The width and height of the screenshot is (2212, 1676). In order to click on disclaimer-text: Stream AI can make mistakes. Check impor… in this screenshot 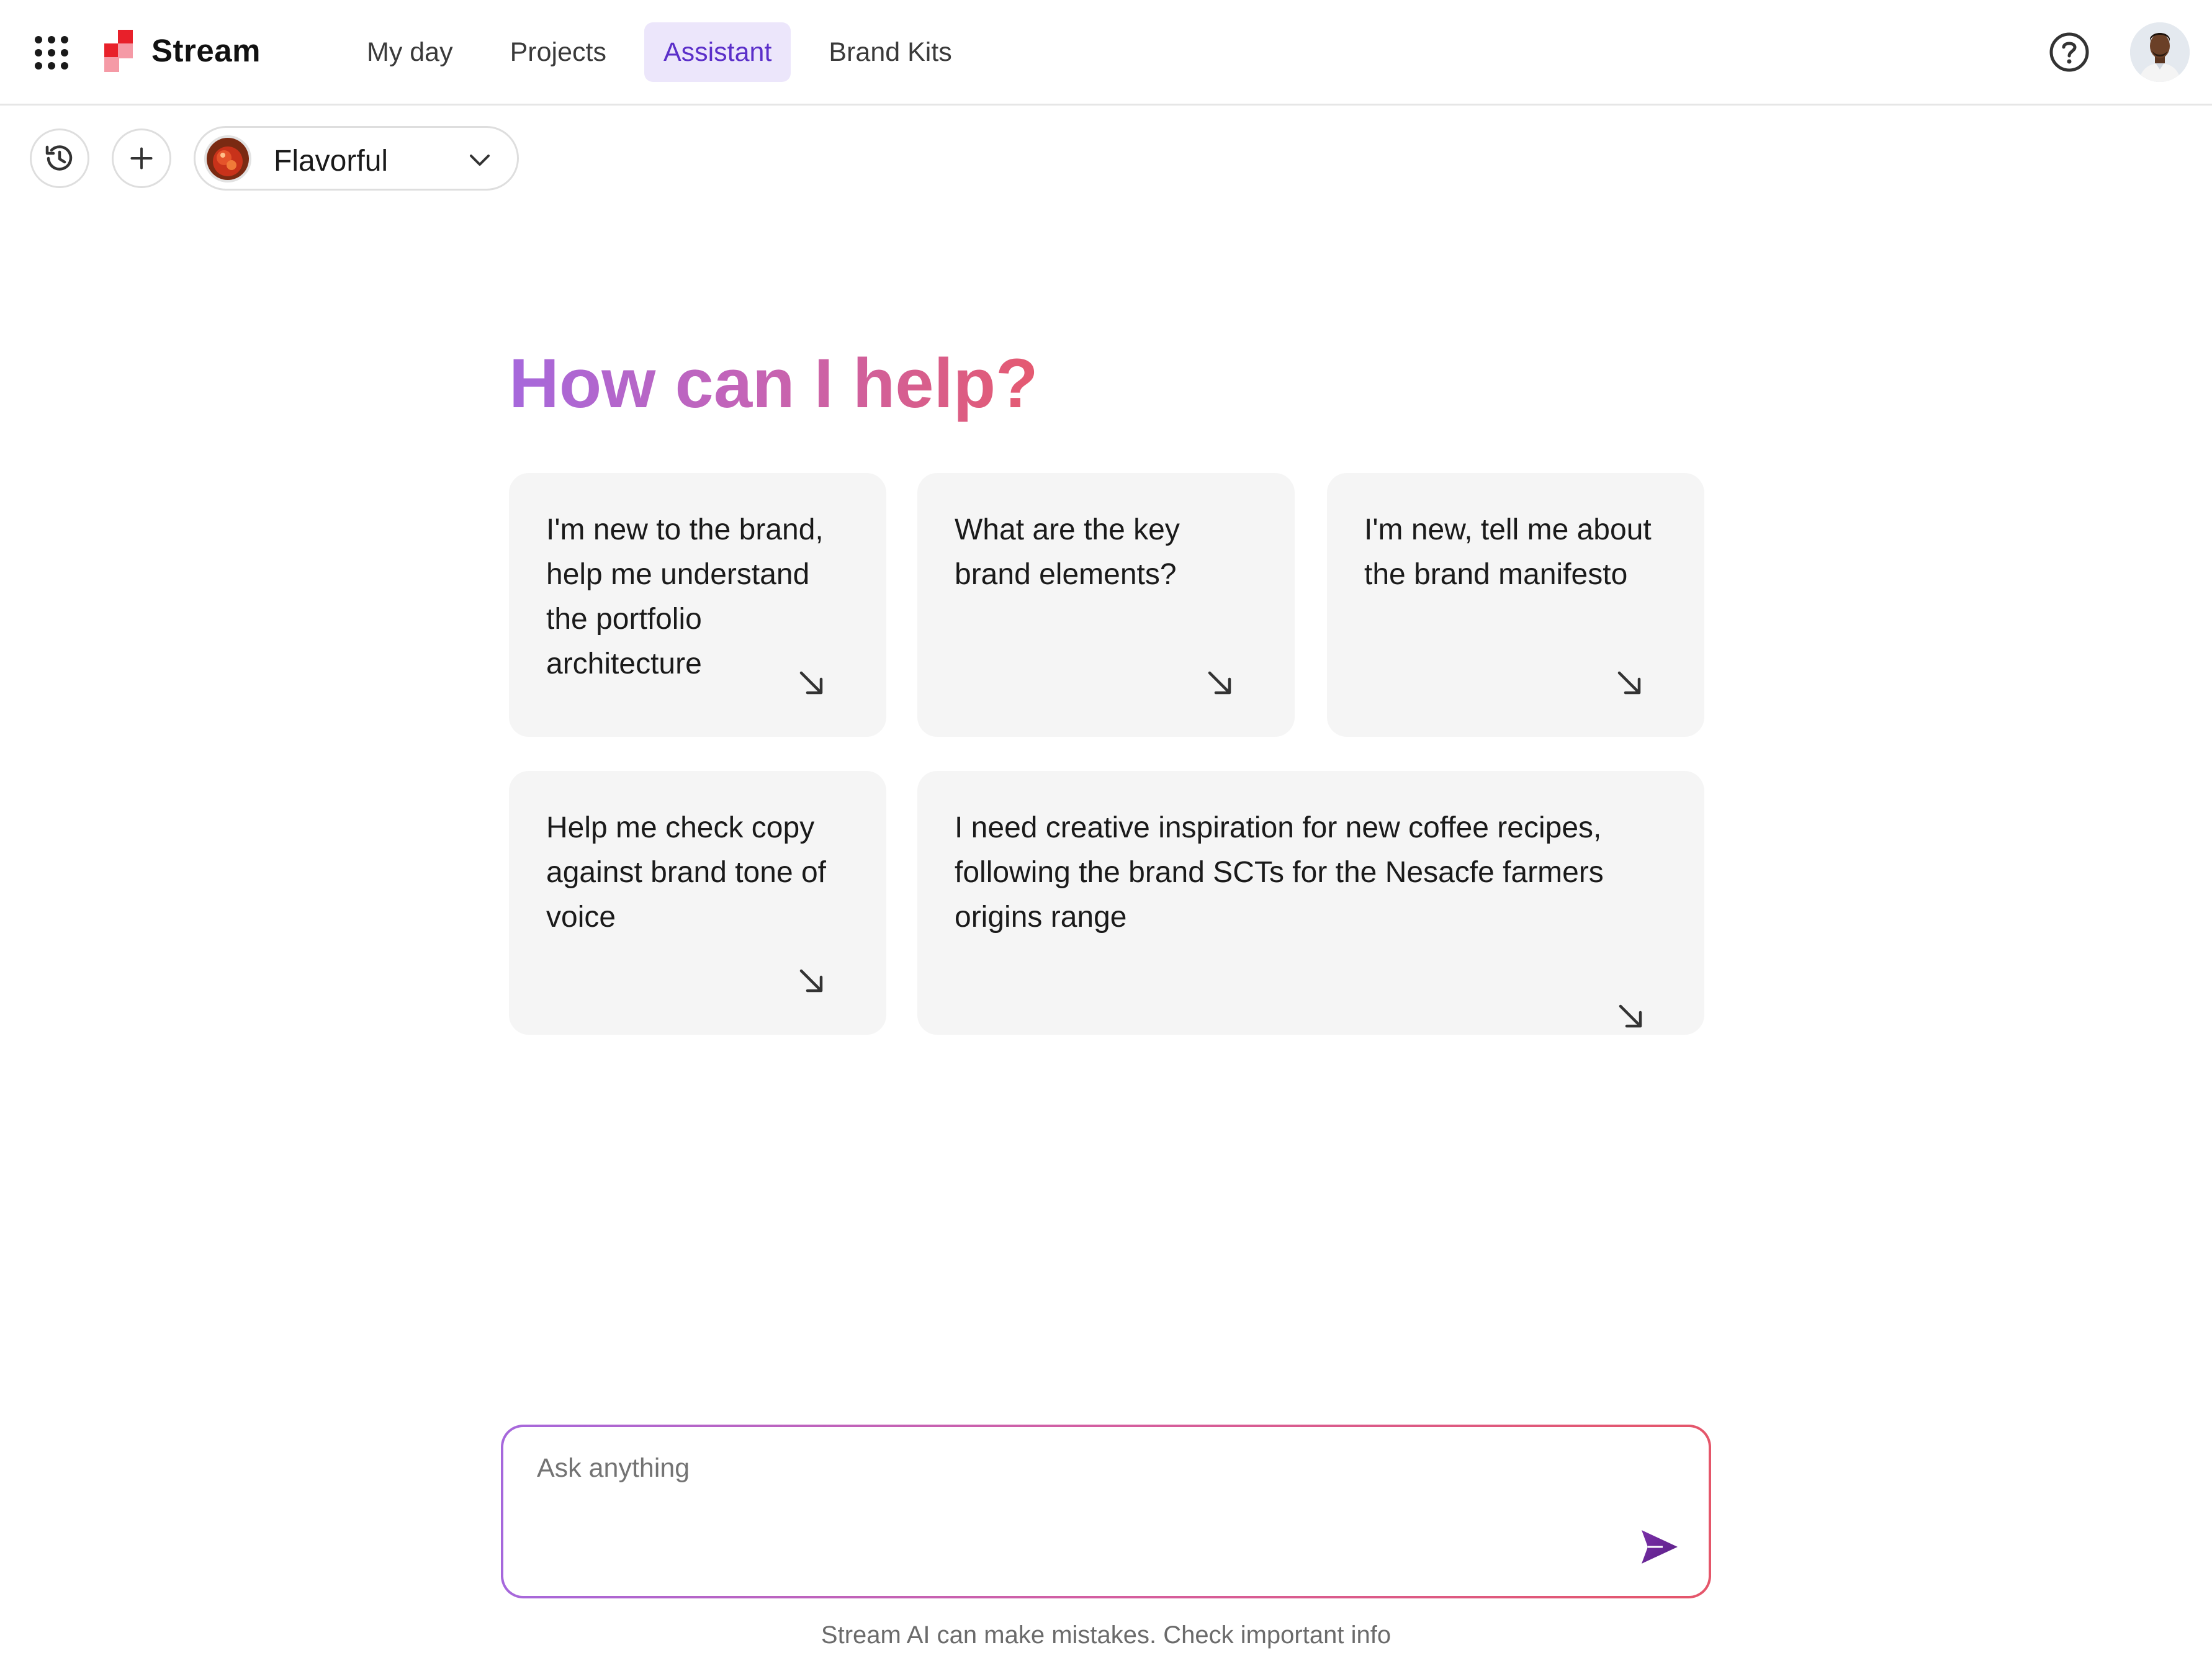, I will do `click(1106, 1635)`.